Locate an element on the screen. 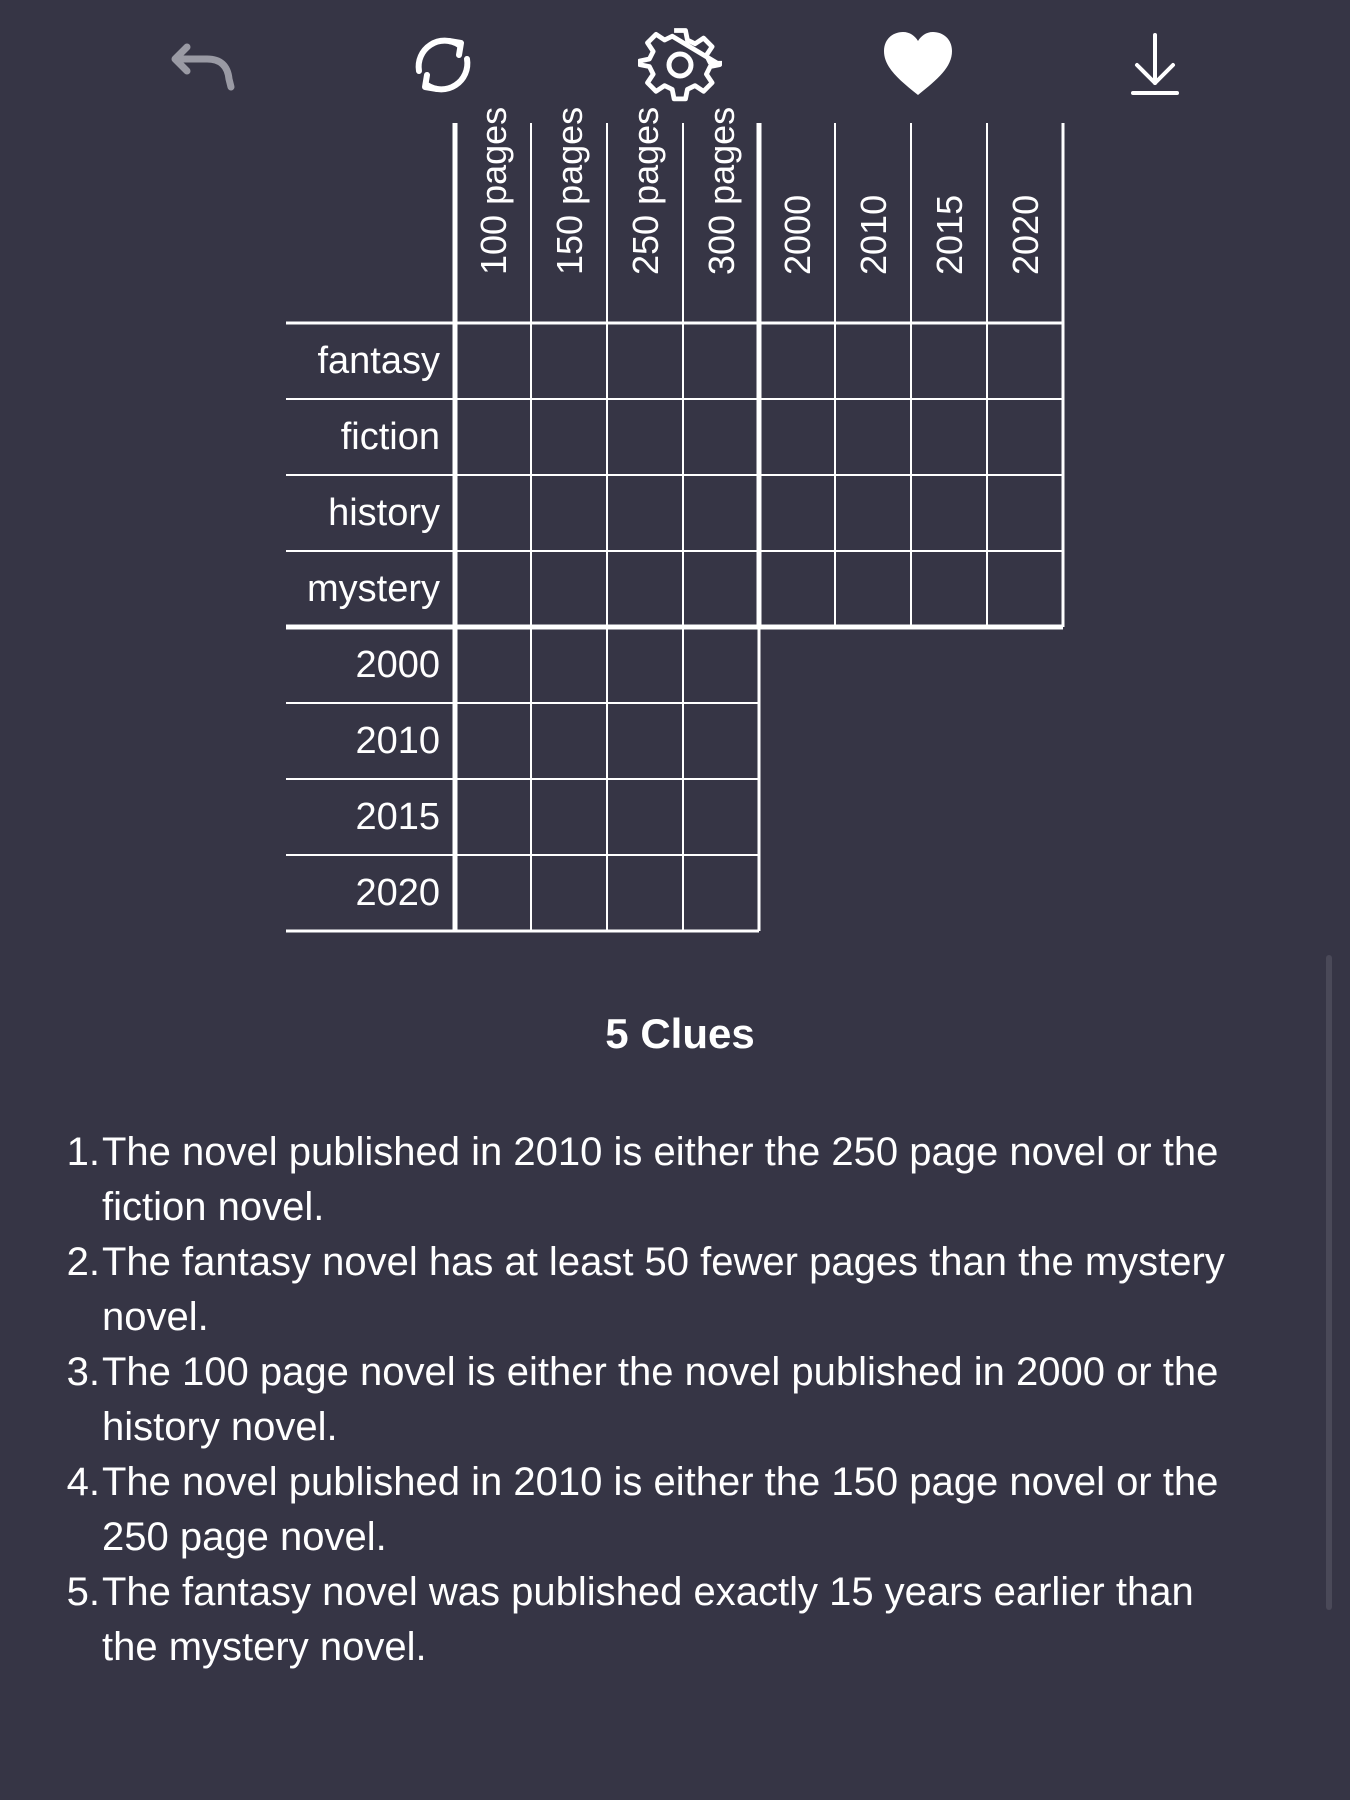 Image resolution: width=1350 pixels, height=1800 pixels. column-header: 300 pages is located at coordinates (722, 211).